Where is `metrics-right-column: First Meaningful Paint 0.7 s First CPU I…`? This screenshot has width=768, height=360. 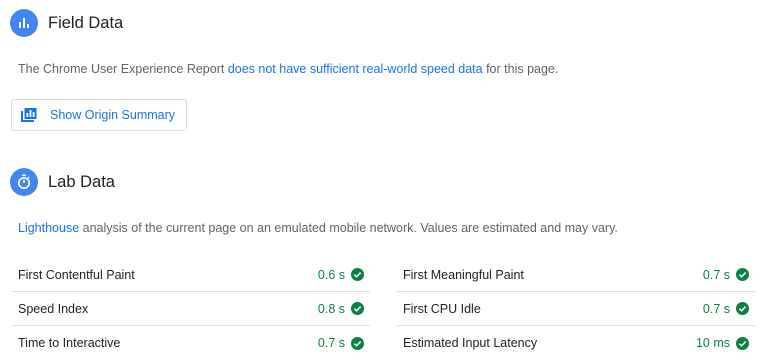
metrics-right-column: First Meaningful Paint 0.7 s First CPU I… is located at coordinates (576, 309).